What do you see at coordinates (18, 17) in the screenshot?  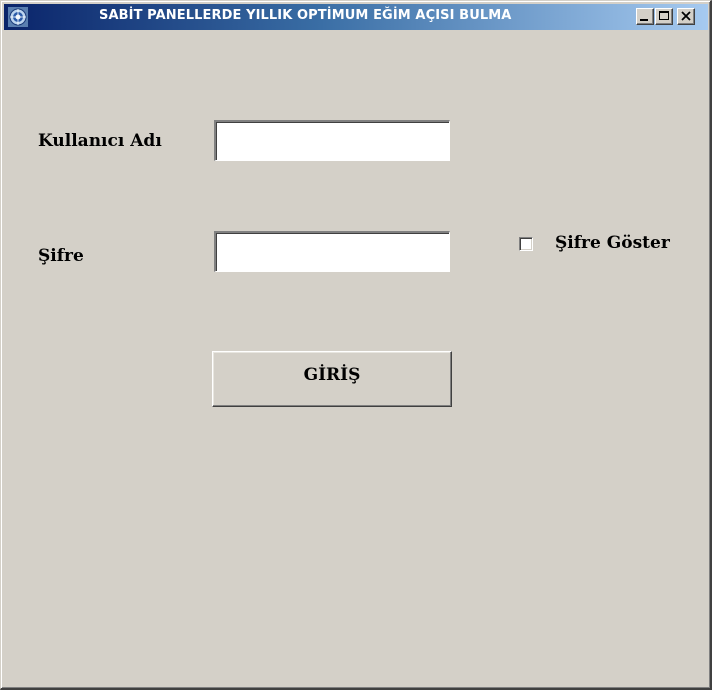 I see `app-globe-icon` at bounding box center [18, 17].